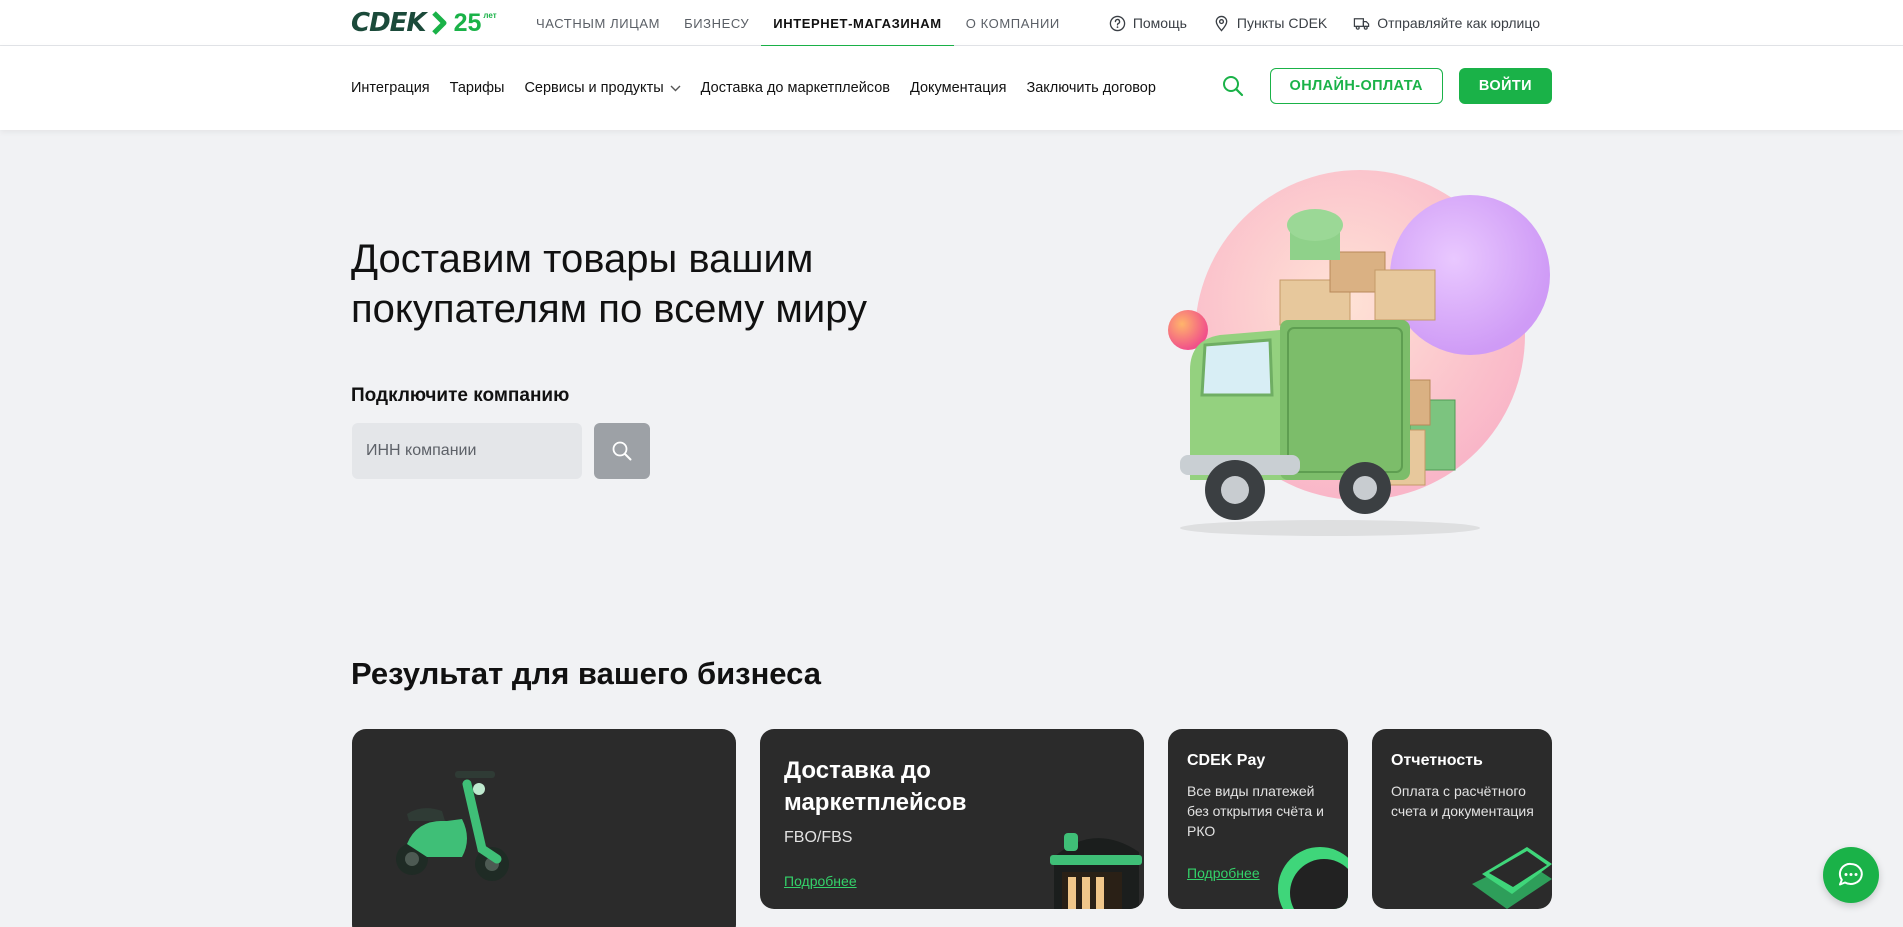  Describe the element at coordinates (820, 881) in the screenshot. I see `card-marketplaces-link: Подробнее` at that location.